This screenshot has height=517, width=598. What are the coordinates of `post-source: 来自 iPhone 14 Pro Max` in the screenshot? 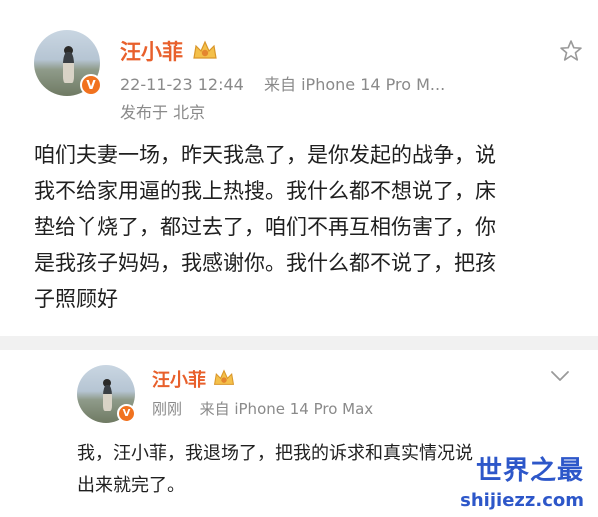 It's located at (286, 409).